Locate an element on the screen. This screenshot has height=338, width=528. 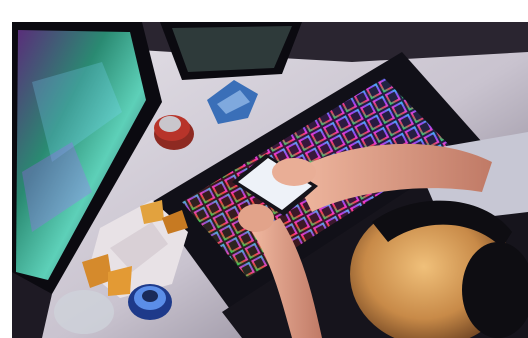
left-hand is located at coordinates (256, 218).